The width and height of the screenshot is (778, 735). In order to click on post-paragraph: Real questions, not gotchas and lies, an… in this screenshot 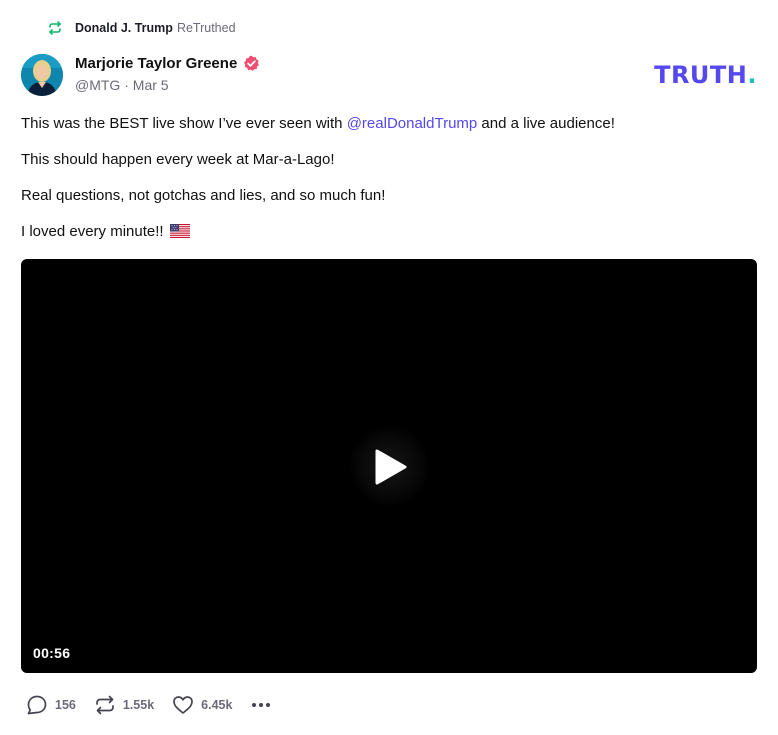, I will do `click(203, 195)`.